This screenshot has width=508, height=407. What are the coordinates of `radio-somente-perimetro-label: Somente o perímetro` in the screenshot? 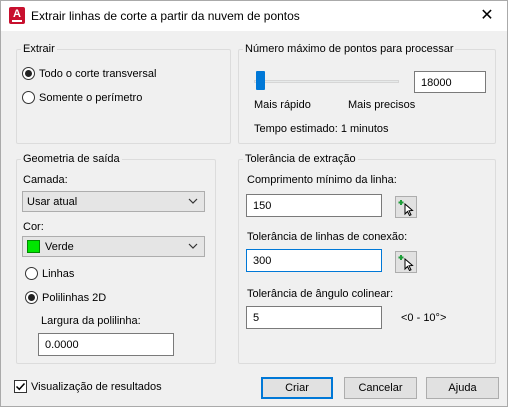 It's located at (90, 98).